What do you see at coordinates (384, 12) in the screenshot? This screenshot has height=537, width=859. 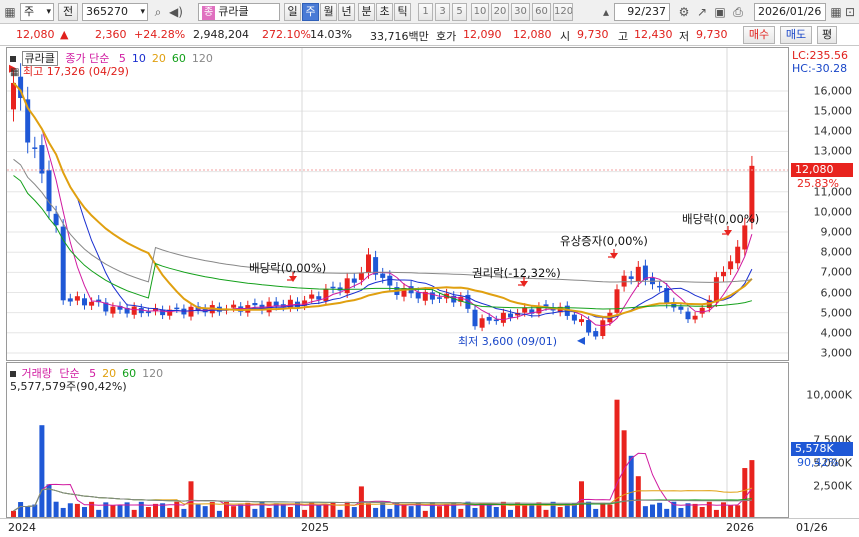 I see `period-tab-5: 초` at bounding box center [384, 12].